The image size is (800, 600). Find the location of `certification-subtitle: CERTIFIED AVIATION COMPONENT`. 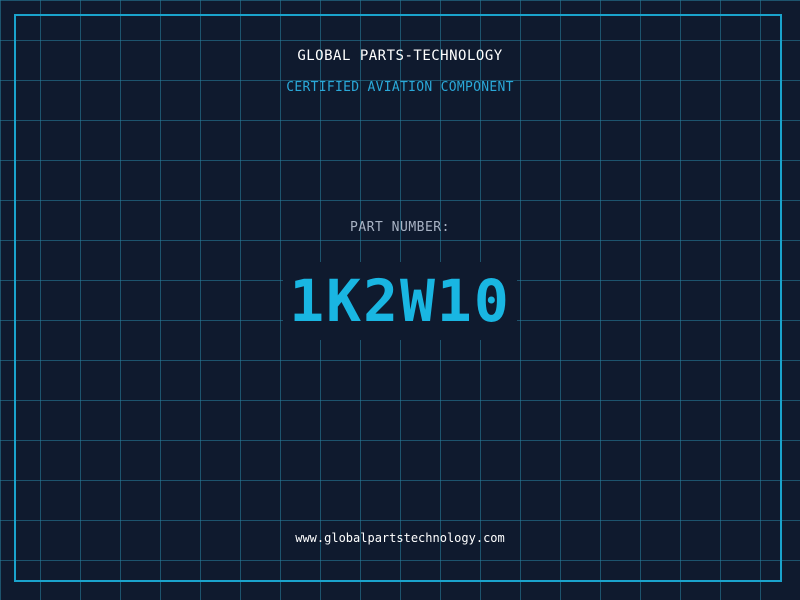

certification-subtitle: CERTIFIED AVIATION COMPONENT is located at coordinates (400, 87).